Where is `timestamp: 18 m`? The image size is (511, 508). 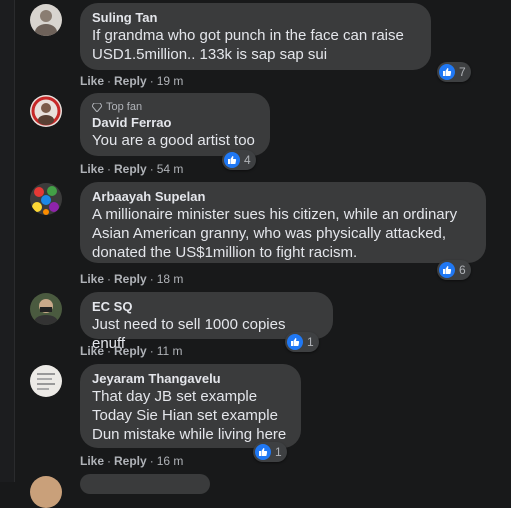 timestamp: 18 m is located at coordinates (170, 279).